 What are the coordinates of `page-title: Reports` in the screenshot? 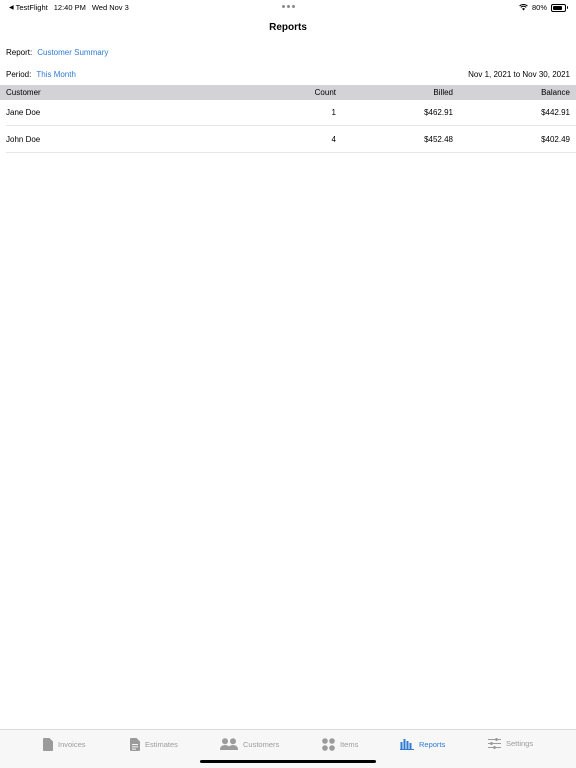 It's located at (288, 27).